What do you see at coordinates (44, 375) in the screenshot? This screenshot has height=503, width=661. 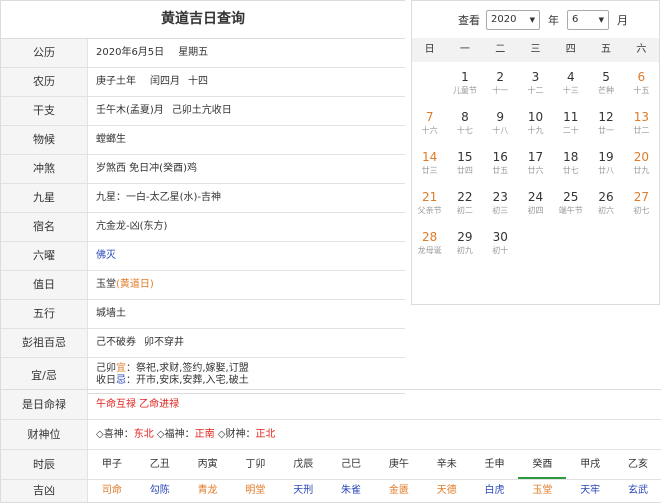 I see `row-label: 宜/忌` at bounding box center [44, 375].